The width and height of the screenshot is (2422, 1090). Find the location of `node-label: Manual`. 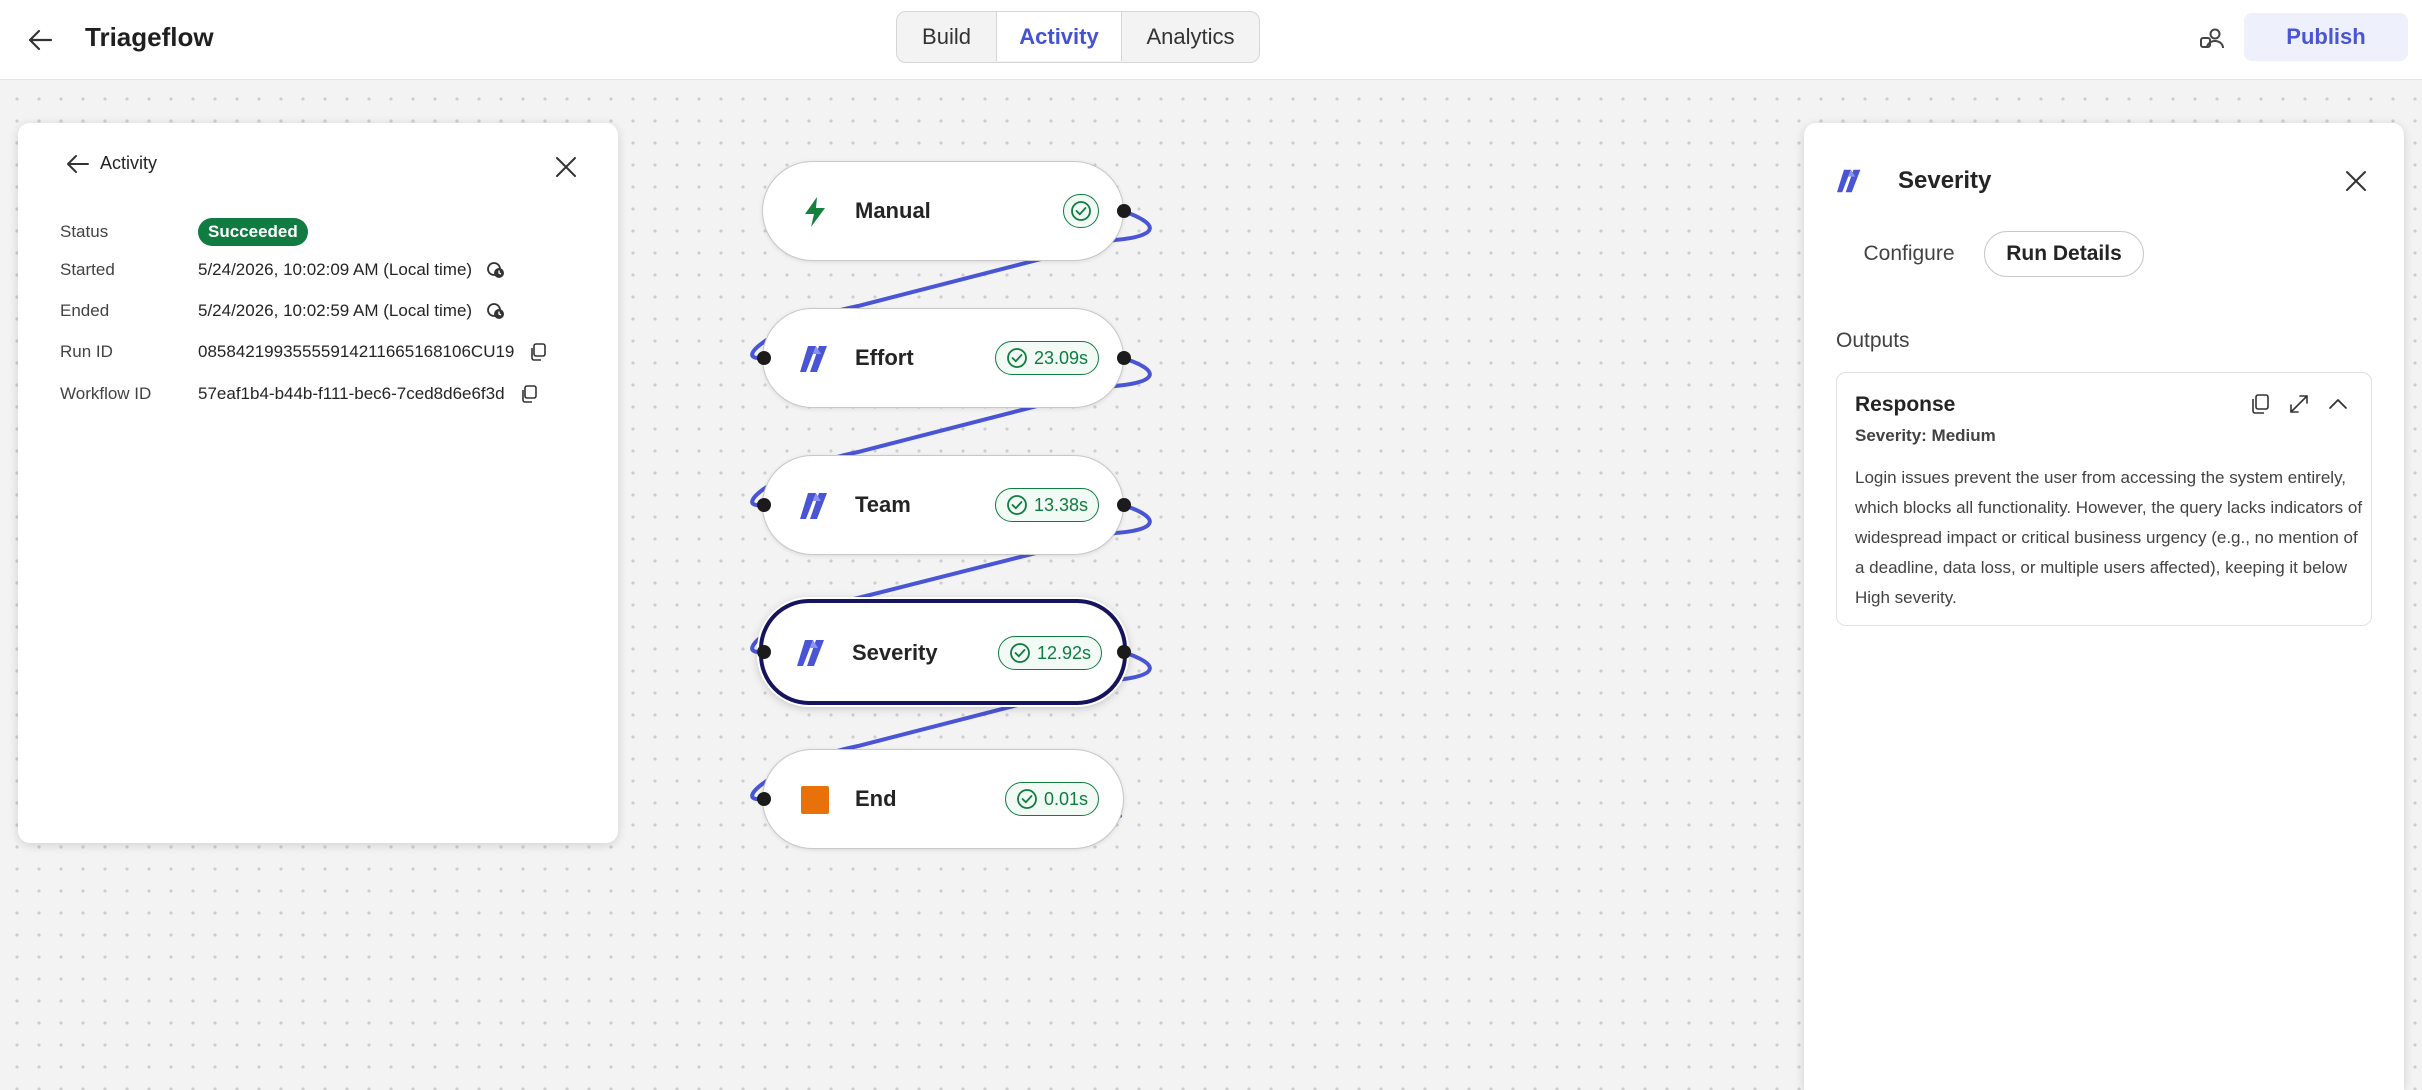

node-label: Manual is located at coordinates (893, 210).